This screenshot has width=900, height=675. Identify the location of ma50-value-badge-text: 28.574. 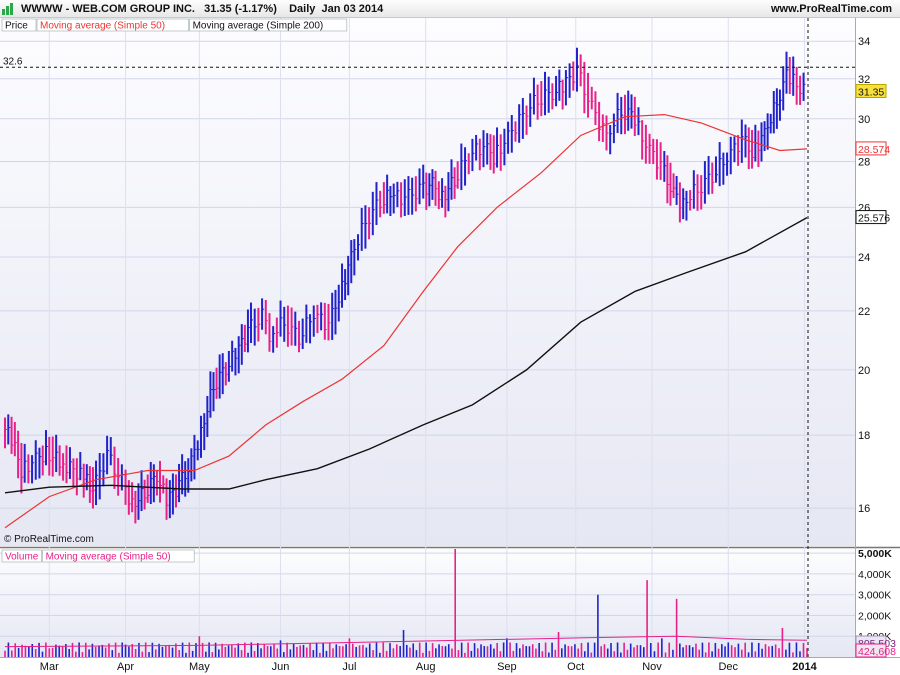
(874, 150).